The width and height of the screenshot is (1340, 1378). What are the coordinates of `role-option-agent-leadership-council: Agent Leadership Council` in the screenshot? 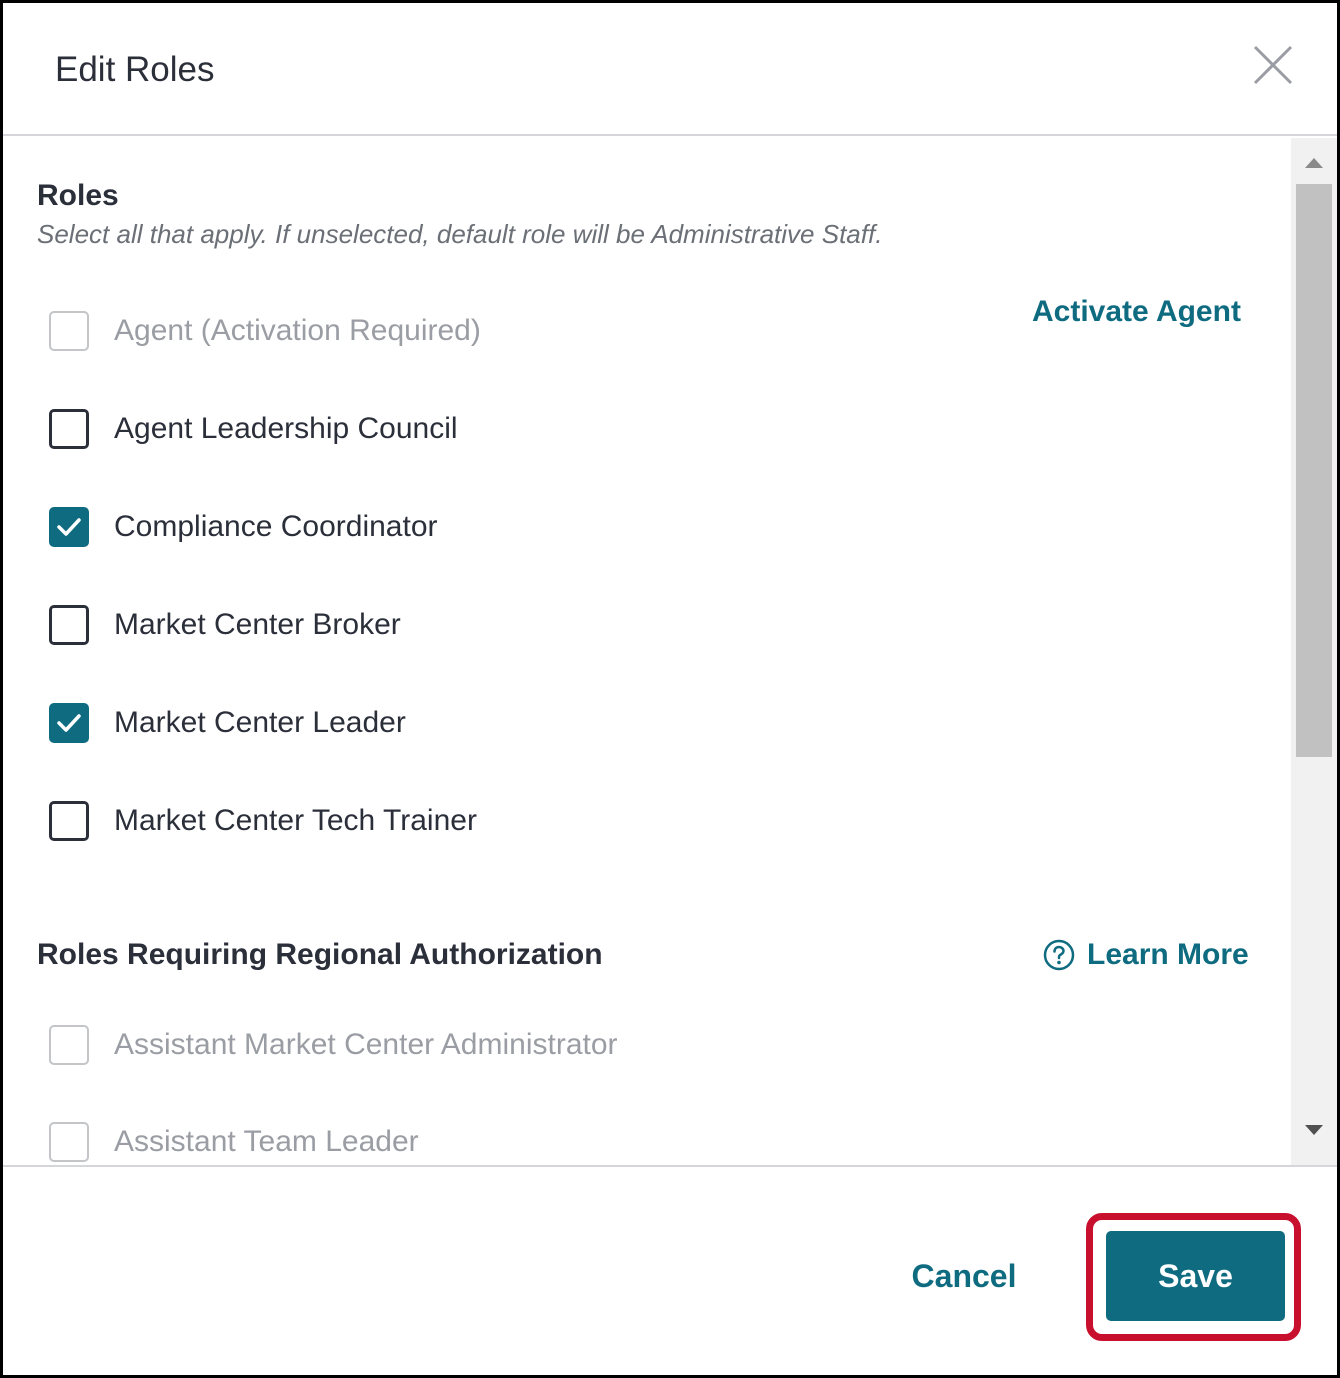 It's located at (253, 429).